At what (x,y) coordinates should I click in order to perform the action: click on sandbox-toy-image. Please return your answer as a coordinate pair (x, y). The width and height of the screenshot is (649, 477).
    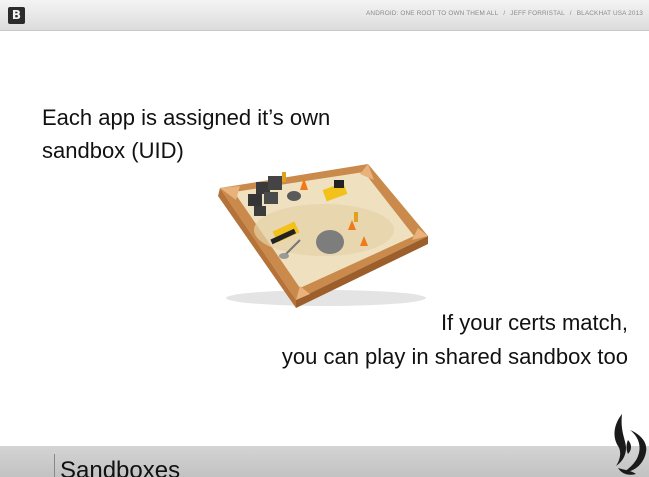
    Looking at the image, I should click on (323, 236).